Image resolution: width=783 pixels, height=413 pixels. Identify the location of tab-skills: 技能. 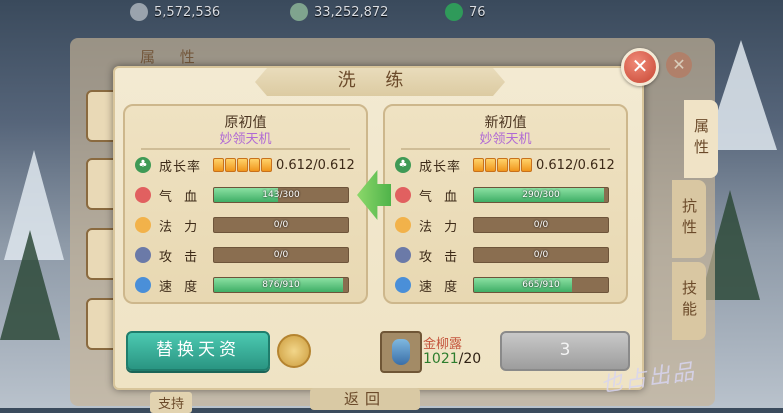
(689, 301).